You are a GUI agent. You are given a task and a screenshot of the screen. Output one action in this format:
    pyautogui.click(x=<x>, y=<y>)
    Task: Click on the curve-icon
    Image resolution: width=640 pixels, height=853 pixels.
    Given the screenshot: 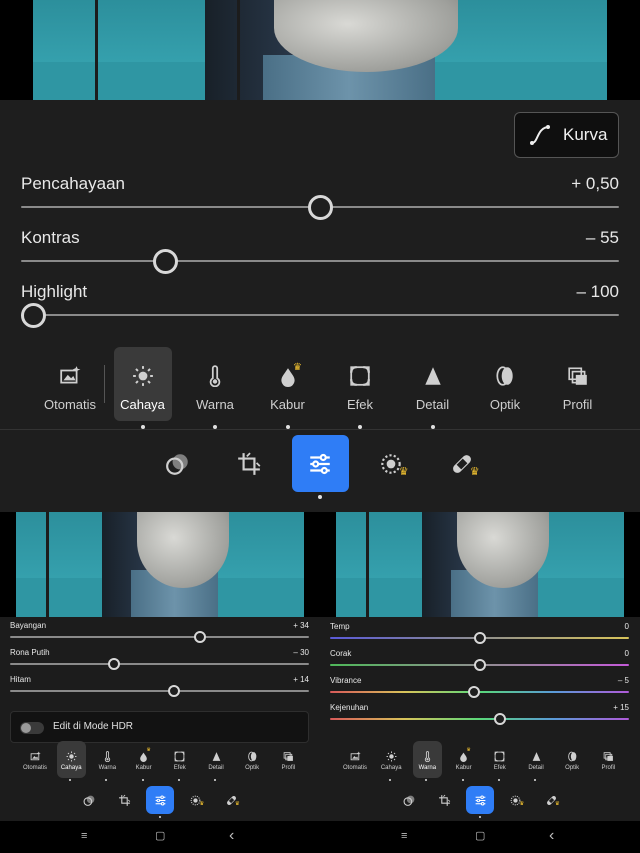 What is the action you would take?
    pyautogui.click(x=540, y=135)
    